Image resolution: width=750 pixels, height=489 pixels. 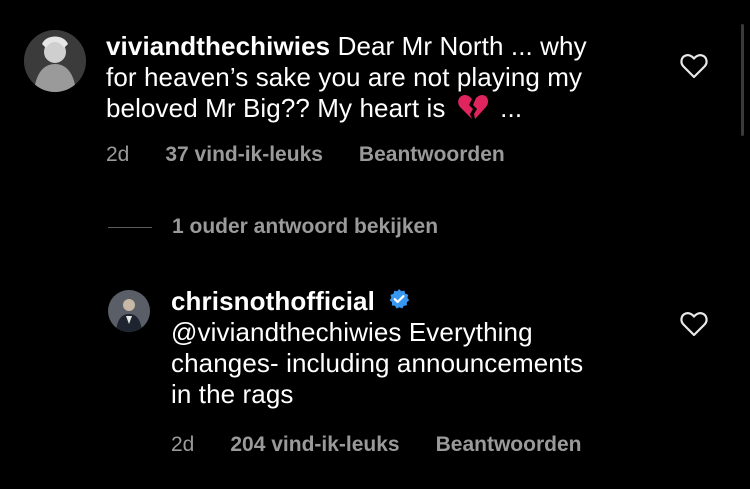 What do you see at coordinates (130, 227) in the screenshot?
I see `thread-line` at bounding box center [130, 227].